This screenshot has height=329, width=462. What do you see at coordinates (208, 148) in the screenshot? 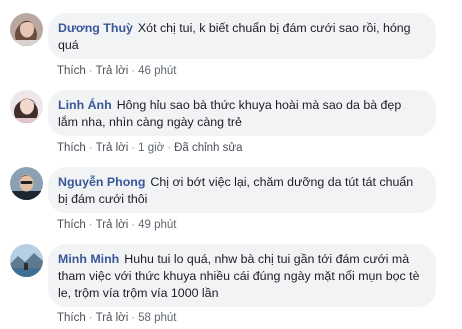
I see `edited-link: Đã chỉnh sửa` at bounding box center [208, 148].